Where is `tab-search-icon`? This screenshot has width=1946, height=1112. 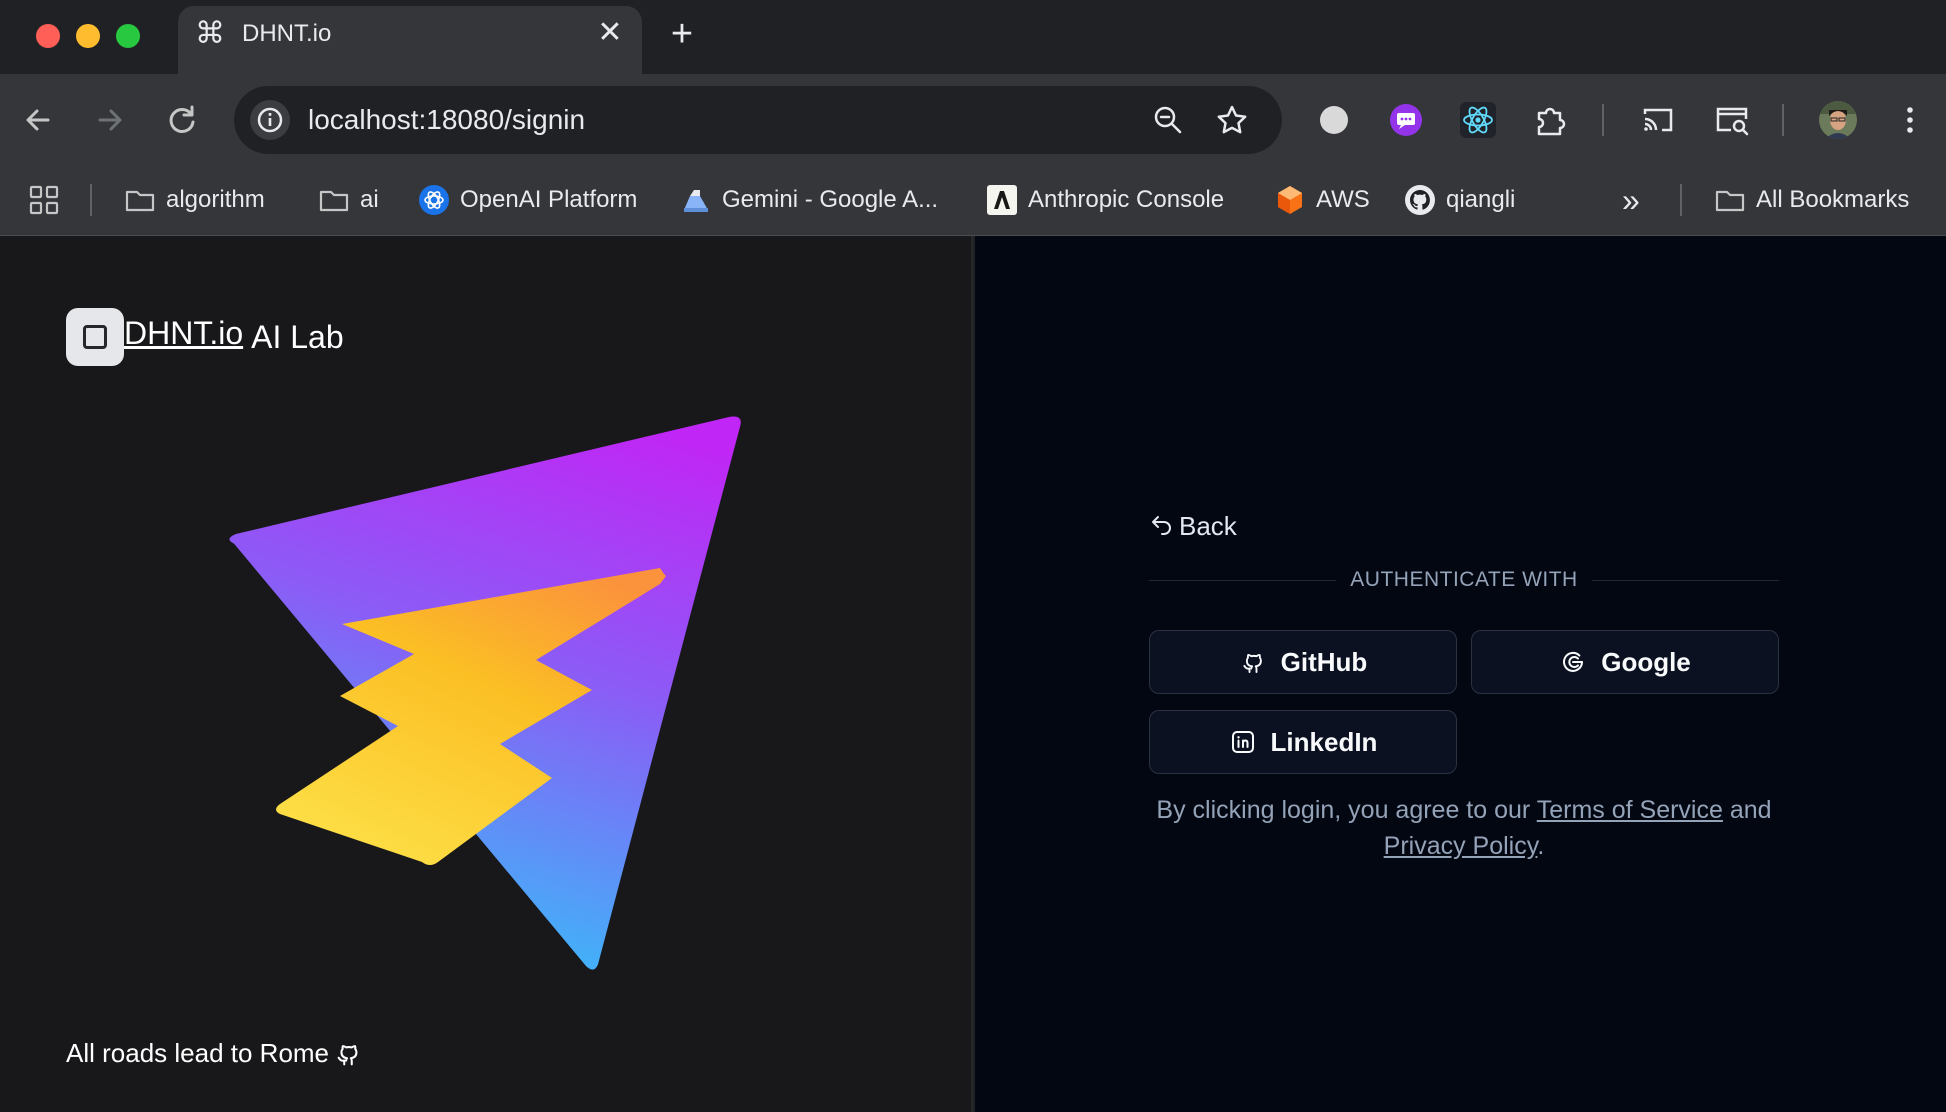 tab-search-icon is located at coordinates (1732, 120).